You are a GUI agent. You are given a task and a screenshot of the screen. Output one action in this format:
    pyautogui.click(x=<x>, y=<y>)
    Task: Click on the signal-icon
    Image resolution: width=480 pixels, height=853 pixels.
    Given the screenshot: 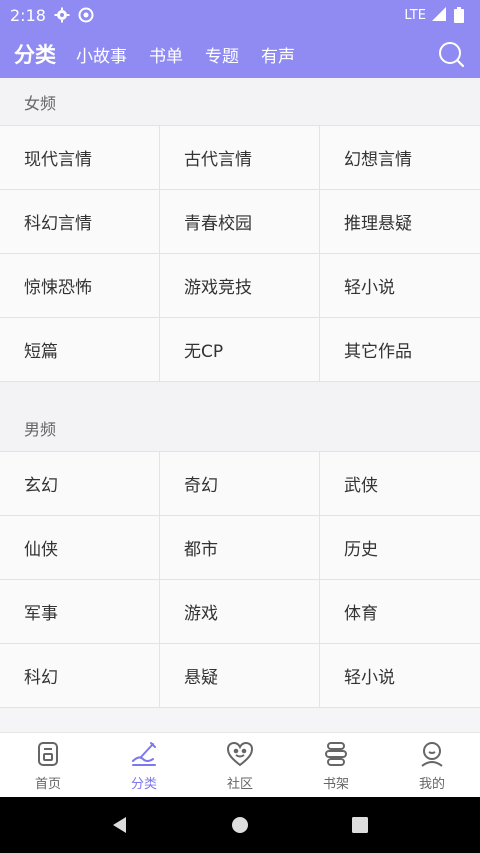 What is the action you would take?
    pyautogui.click(x=440, y=15)
    